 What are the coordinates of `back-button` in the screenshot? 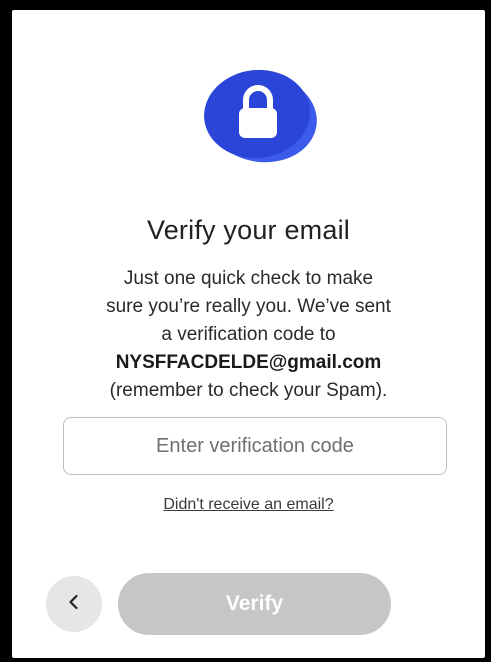 It's located at (74, 604).